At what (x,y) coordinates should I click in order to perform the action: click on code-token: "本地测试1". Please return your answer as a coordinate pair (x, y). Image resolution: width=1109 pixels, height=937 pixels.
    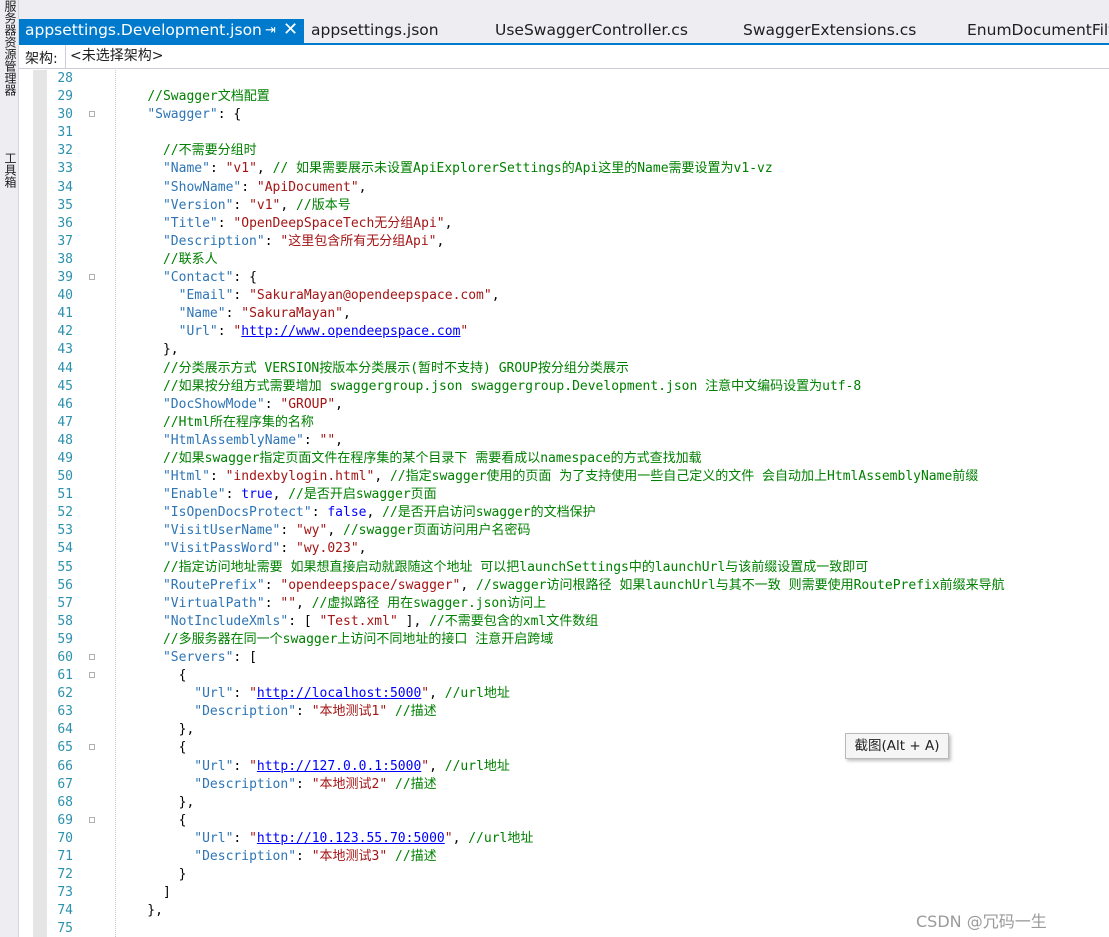
    Looking at the image, I should click on (349, 712).